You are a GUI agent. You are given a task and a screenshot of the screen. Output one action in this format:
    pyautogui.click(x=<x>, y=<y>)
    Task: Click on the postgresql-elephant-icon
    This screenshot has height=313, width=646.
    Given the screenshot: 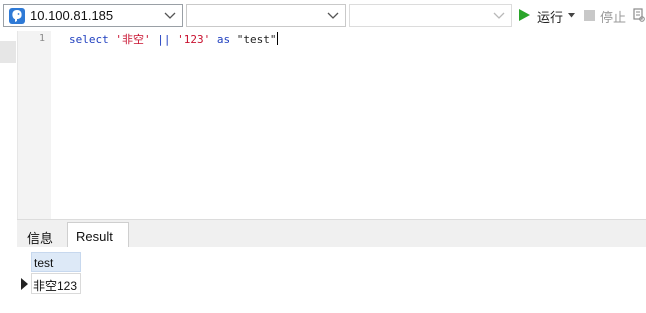 What is the action you would take?
    pyautogui.click(x=17, y=16)
    